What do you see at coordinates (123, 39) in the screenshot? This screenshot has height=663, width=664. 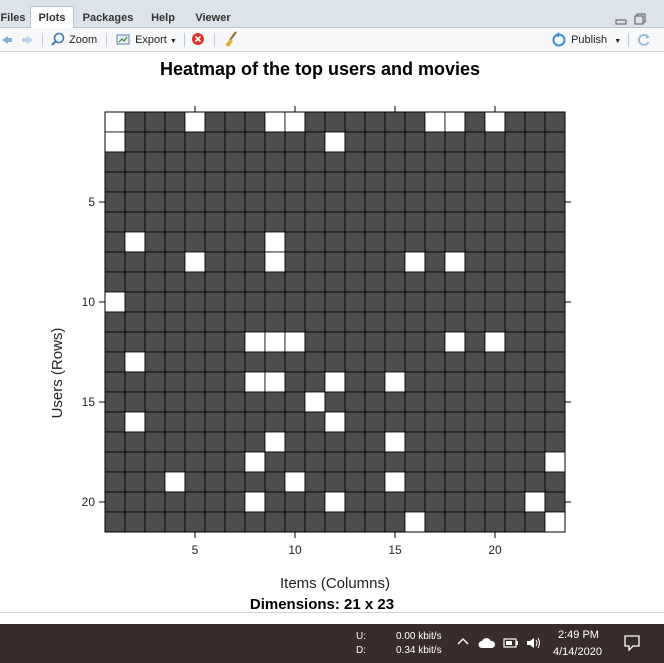 I see `export-icon` at bounding box center [123, 39].